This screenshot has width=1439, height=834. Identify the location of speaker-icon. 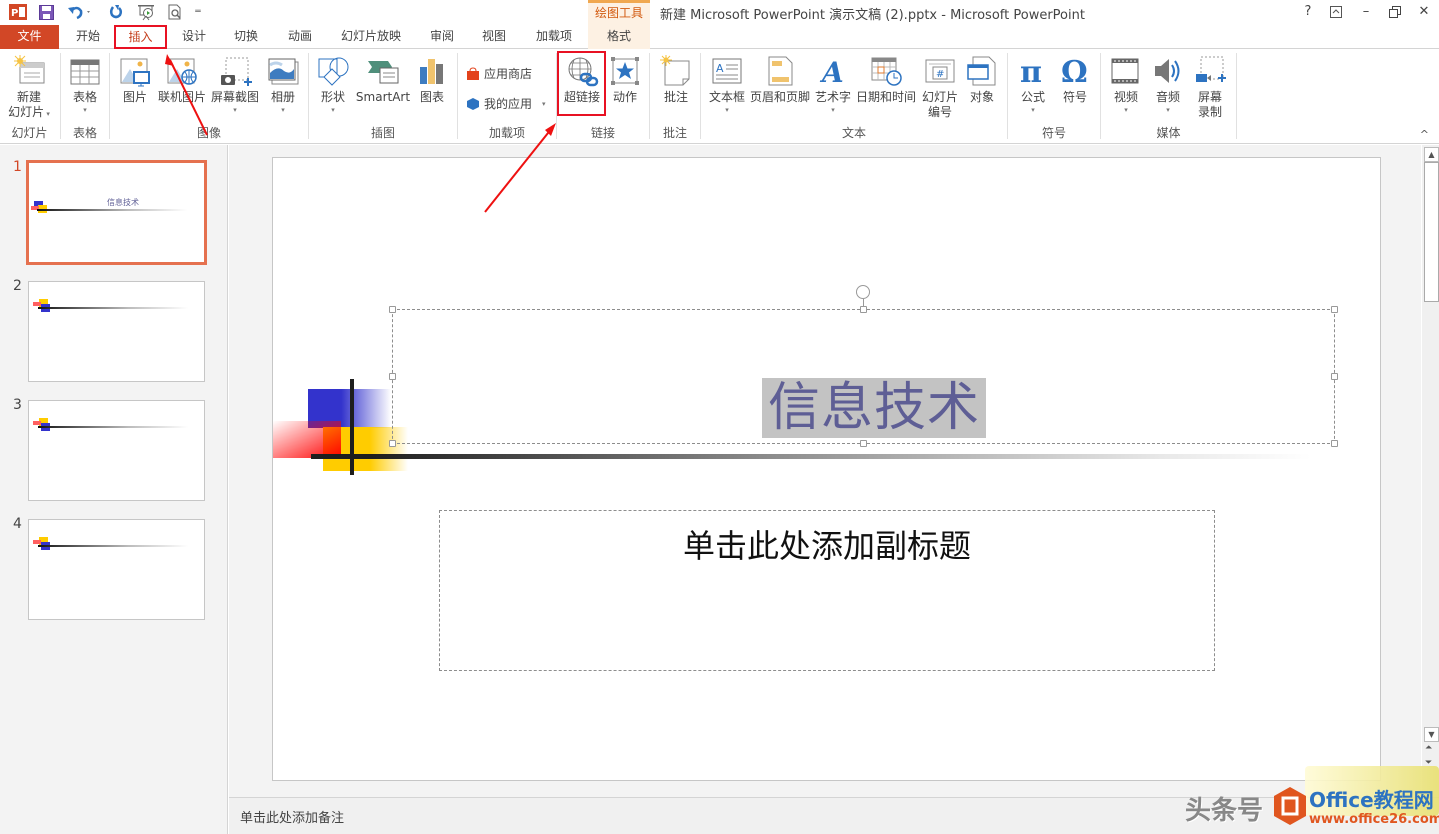
(1168, 71).